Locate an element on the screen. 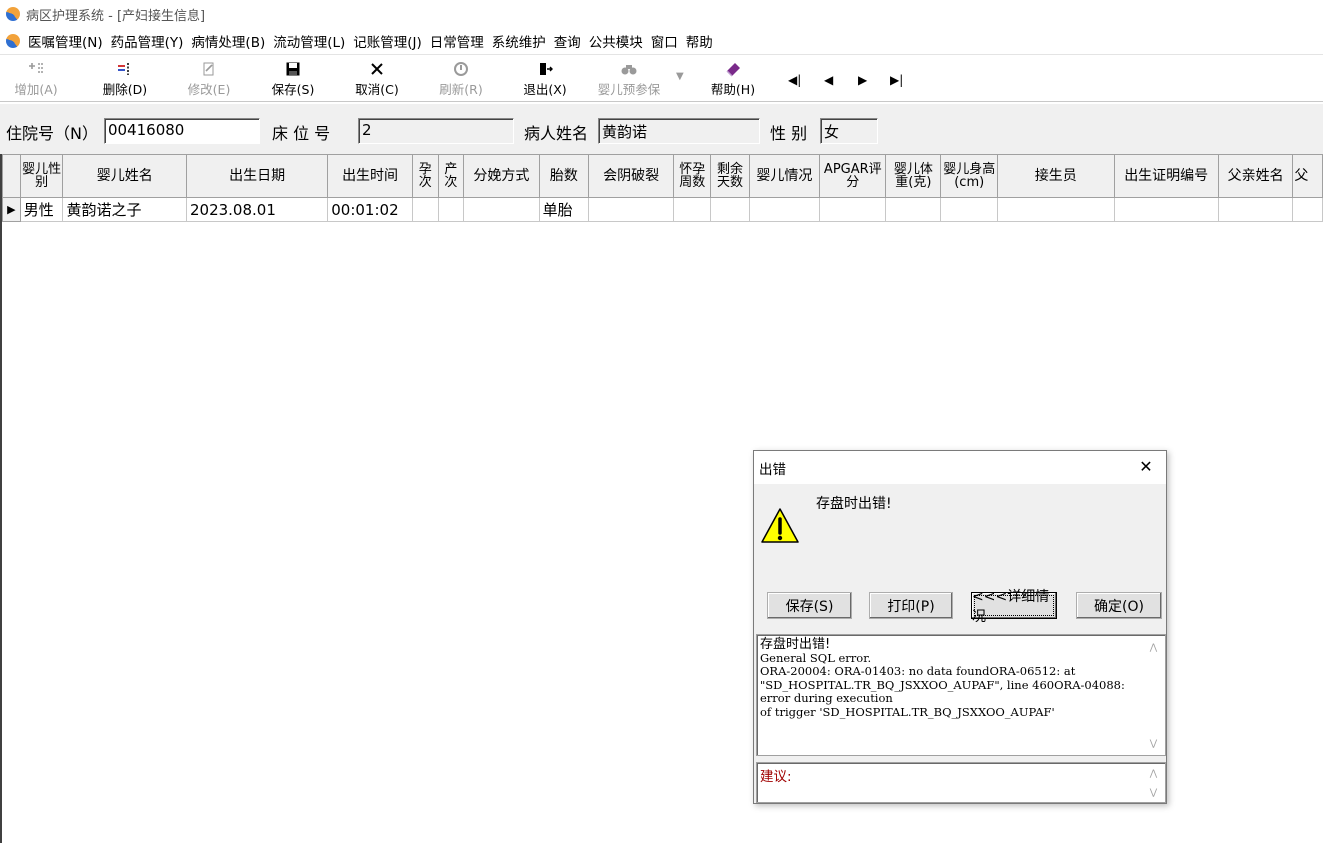  cell-baby-height is located at coordinates (969, 209).